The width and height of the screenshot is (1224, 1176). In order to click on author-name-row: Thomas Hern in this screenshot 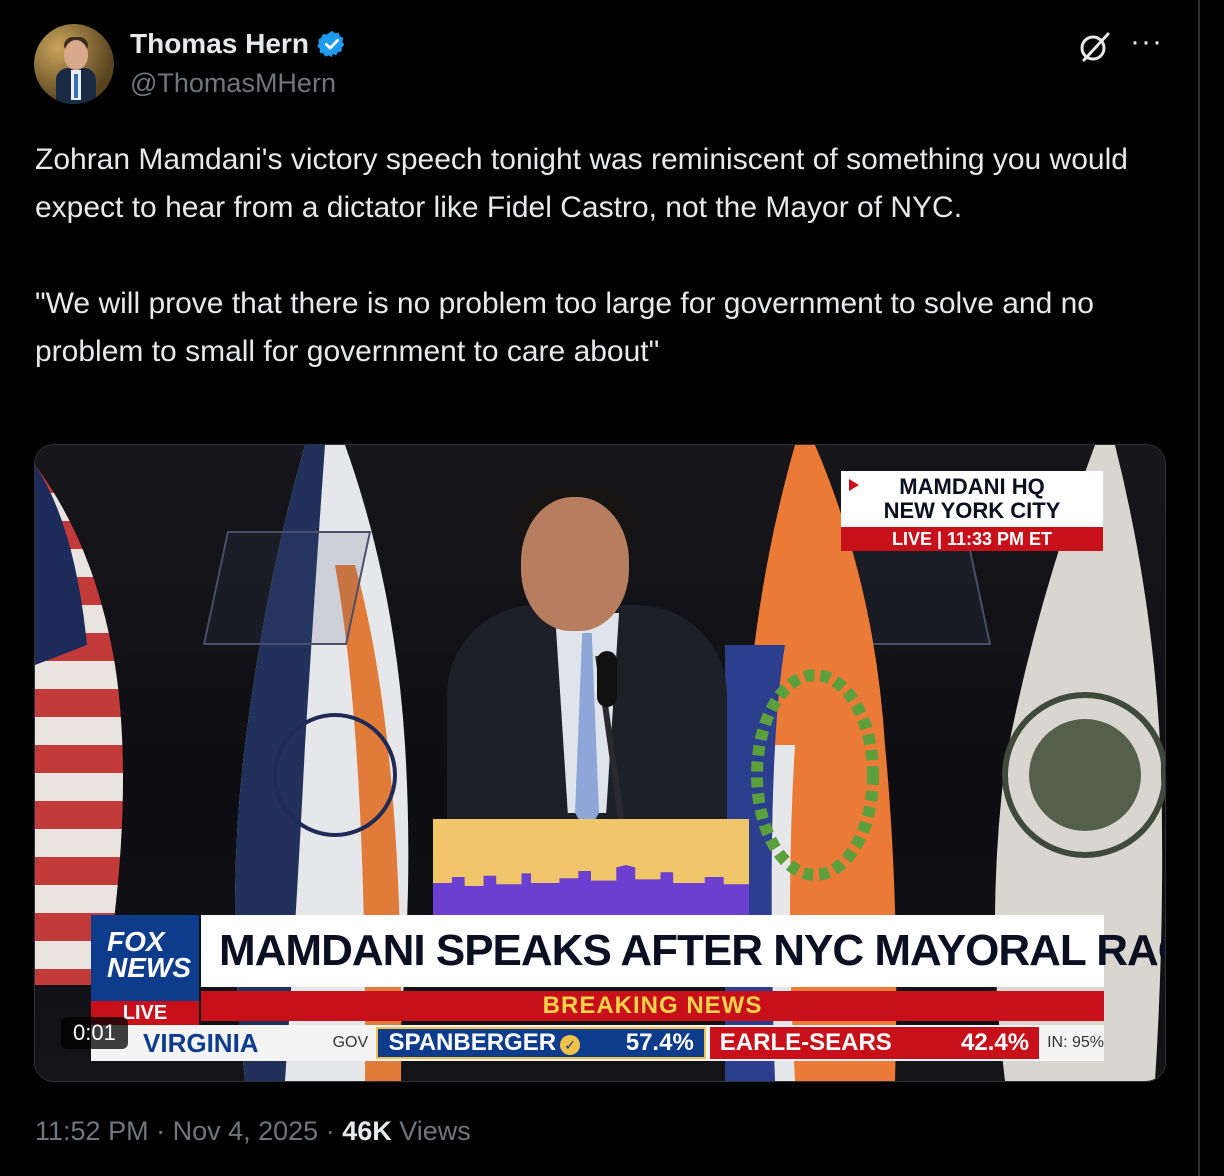, I will do `click(238, 44)`.